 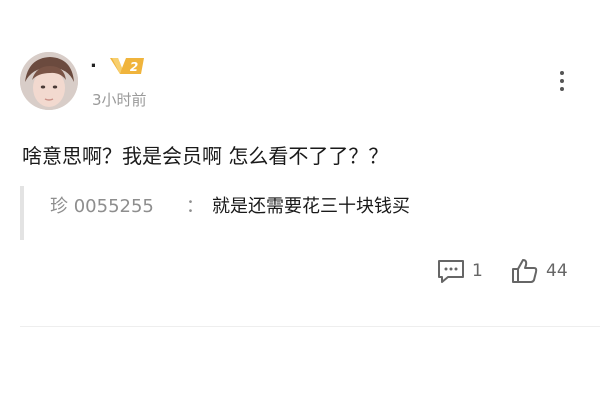 I want to click on reply-author: 珍 0055255, so click(x=102, y=207).